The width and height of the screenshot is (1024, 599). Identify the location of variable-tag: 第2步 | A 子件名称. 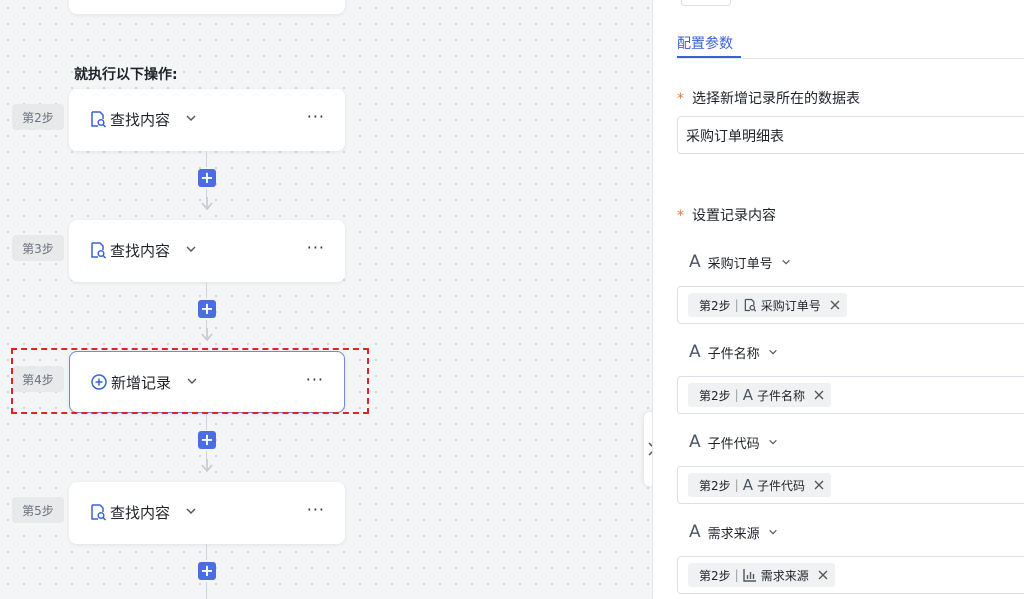
(759, 395).